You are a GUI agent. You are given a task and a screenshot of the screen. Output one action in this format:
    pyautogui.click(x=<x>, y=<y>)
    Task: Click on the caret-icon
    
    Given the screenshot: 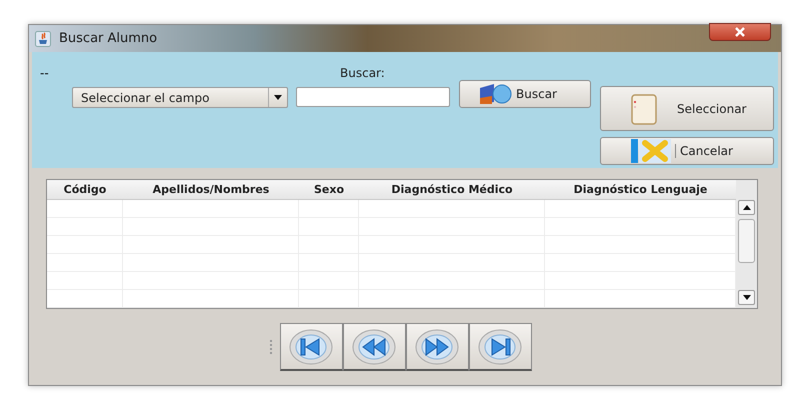 What is the action you would take?
    pyautogui.click(x=278, y=97)
    